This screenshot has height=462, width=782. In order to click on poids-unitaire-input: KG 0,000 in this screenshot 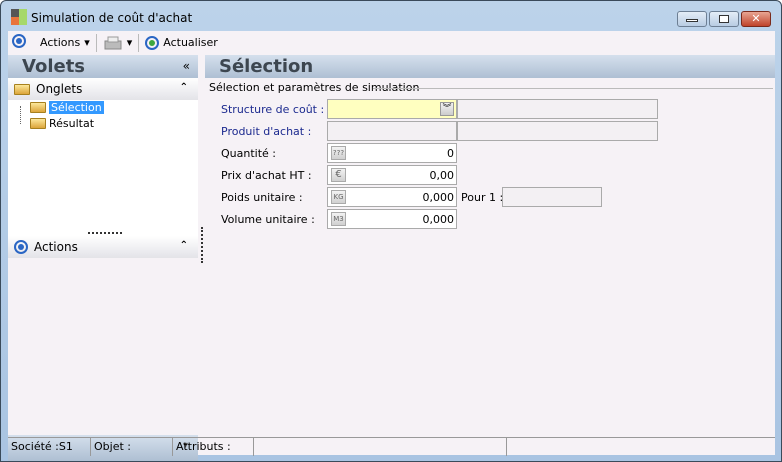, I will do `click(392, 197)`.